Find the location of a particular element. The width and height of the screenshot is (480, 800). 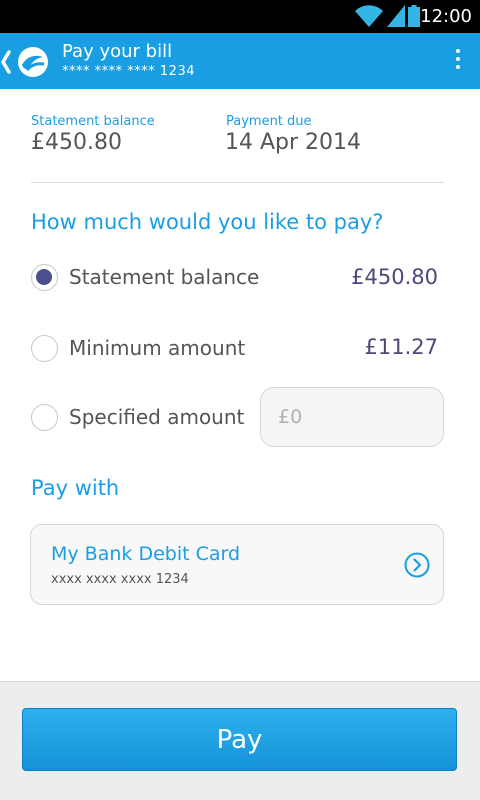

app-bar: Pay your bill **** **** **** 1234 is located at coordinates (240, 61).